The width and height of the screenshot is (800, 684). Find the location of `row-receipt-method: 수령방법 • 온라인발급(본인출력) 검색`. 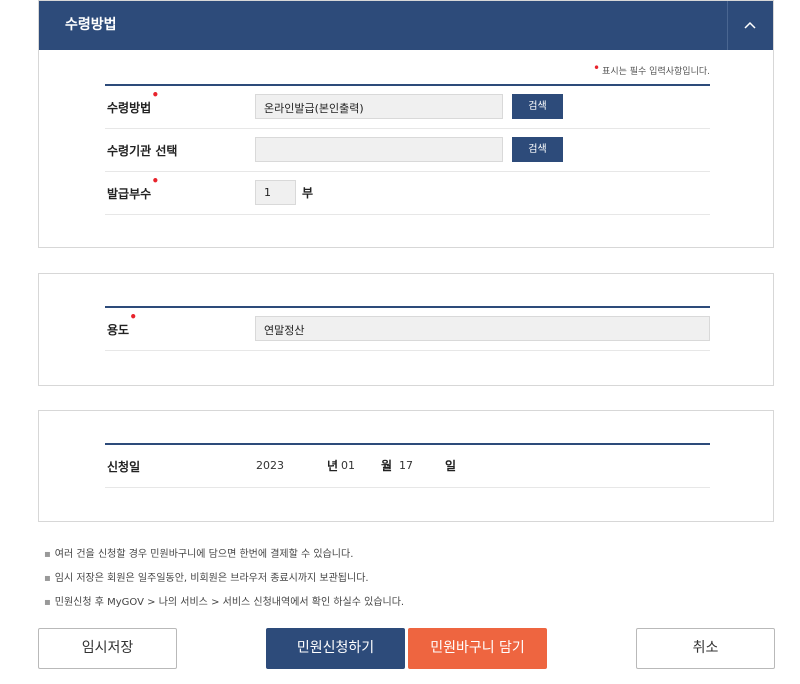

row-receipt-method: 수령방법 • 온라인발급(본인출력) 검색 is located at coordinates (407, 107).